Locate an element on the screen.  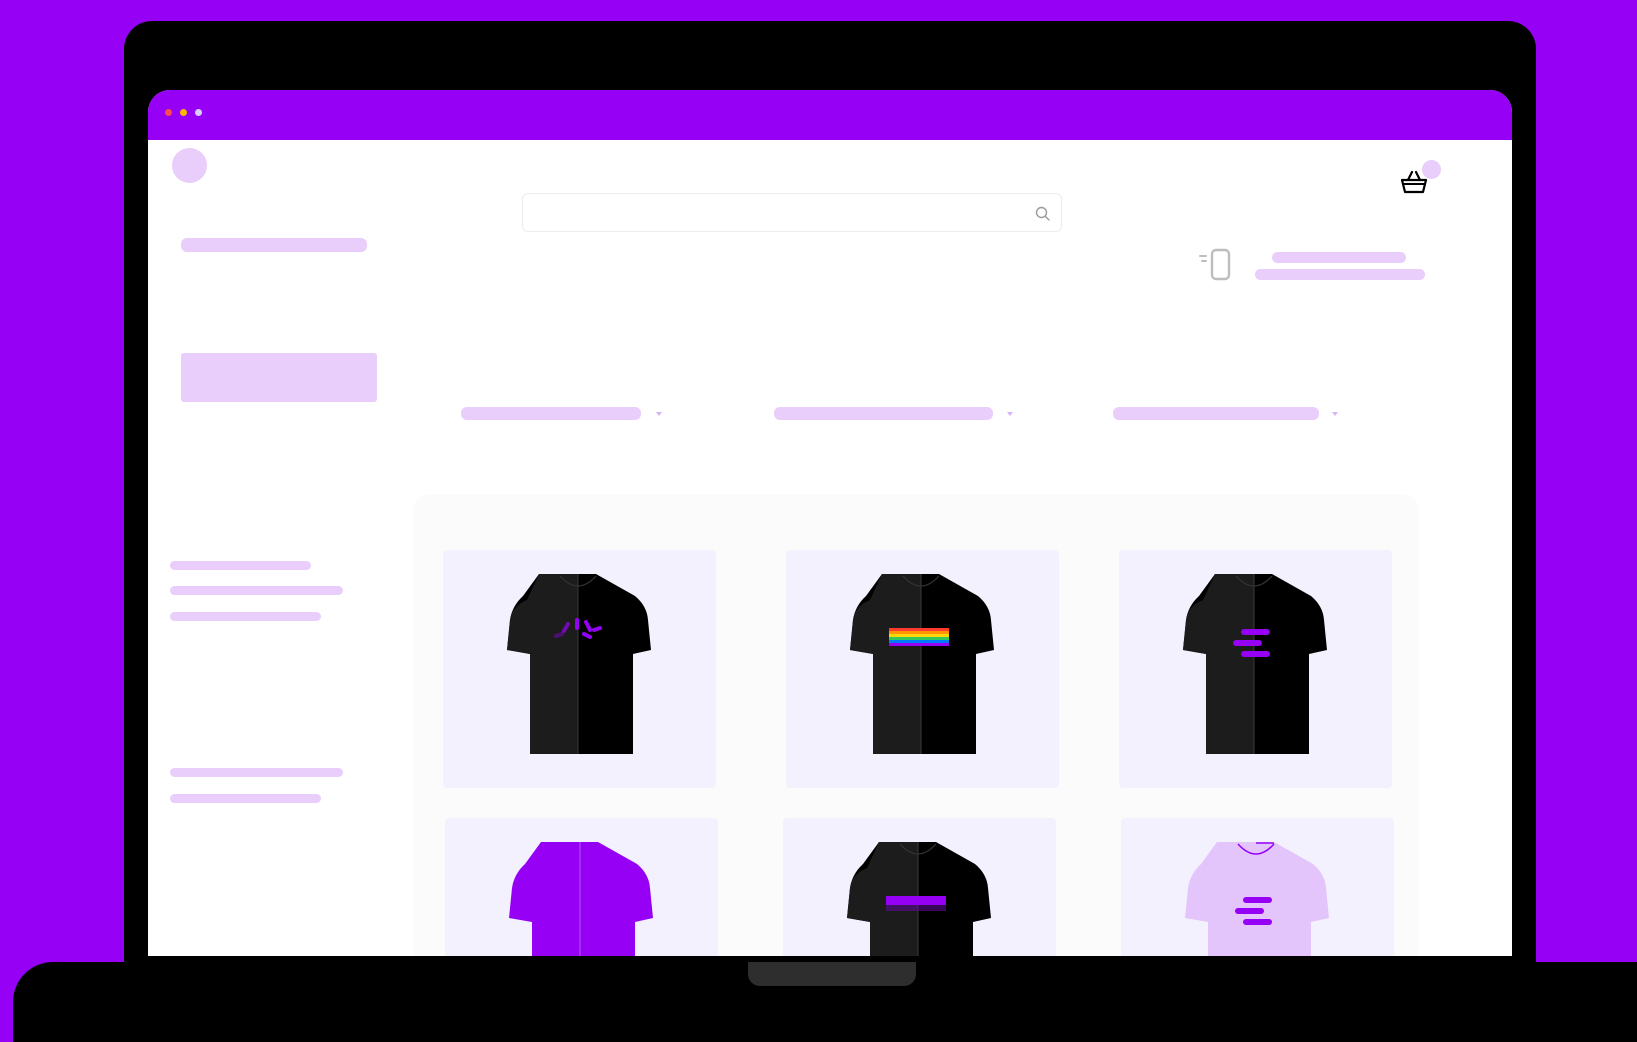
window-minimize-dot is located at coordinates (183, 112).